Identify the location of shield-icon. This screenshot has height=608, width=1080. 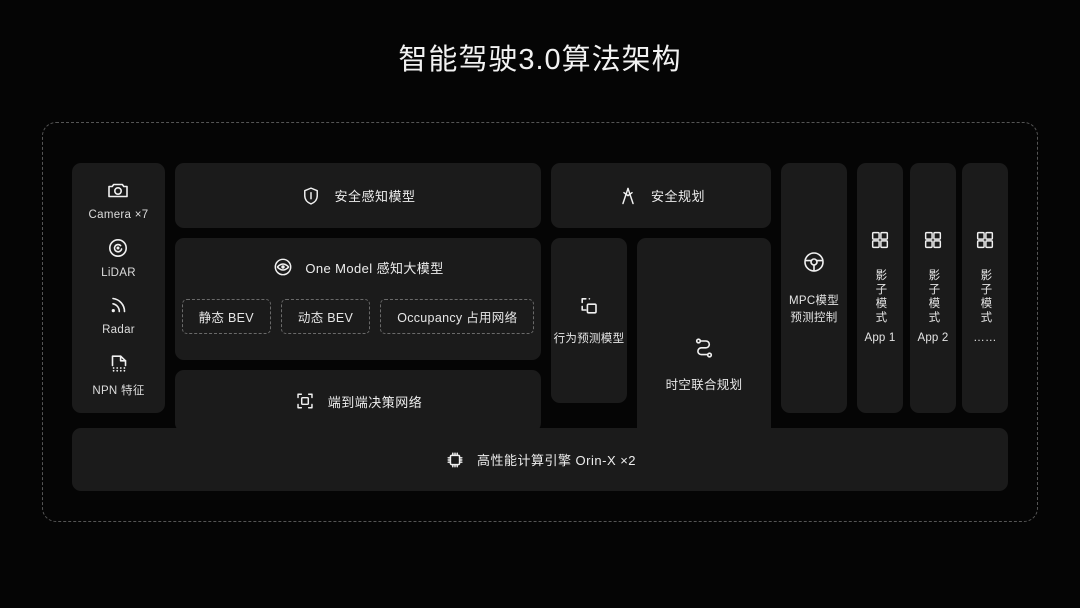
(311, 196).